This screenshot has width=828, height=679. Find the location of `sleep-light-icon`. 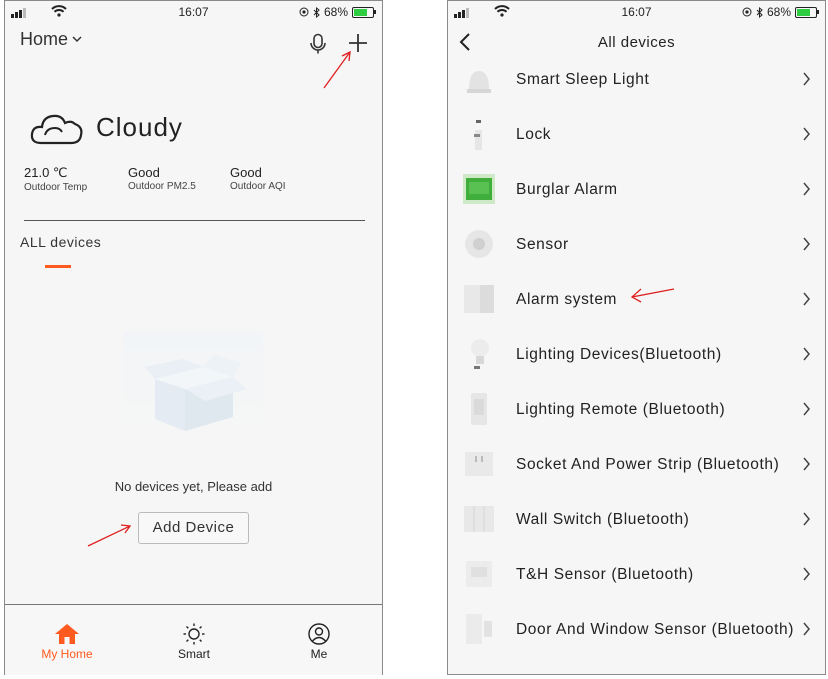

sleep-light-icon is located at coordinates (479, 82).